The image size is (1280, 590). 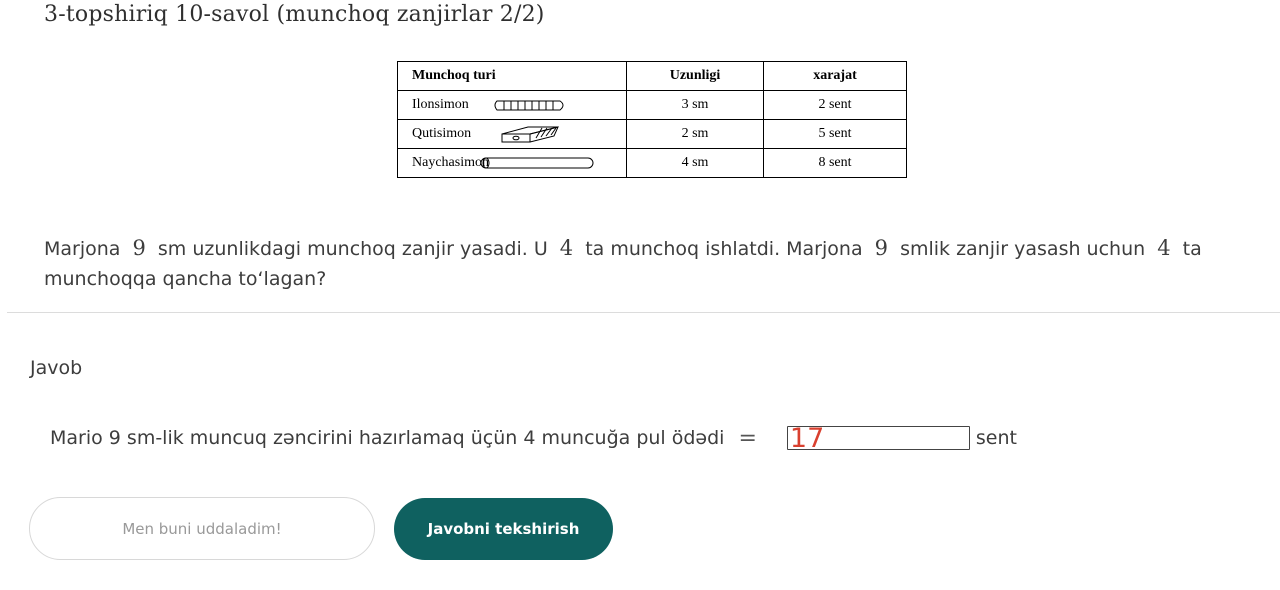 What do you see at coordinates (695, 134) in the screenshot?
I see `length-cell: 2 sm` at bounding box center [695, 134].